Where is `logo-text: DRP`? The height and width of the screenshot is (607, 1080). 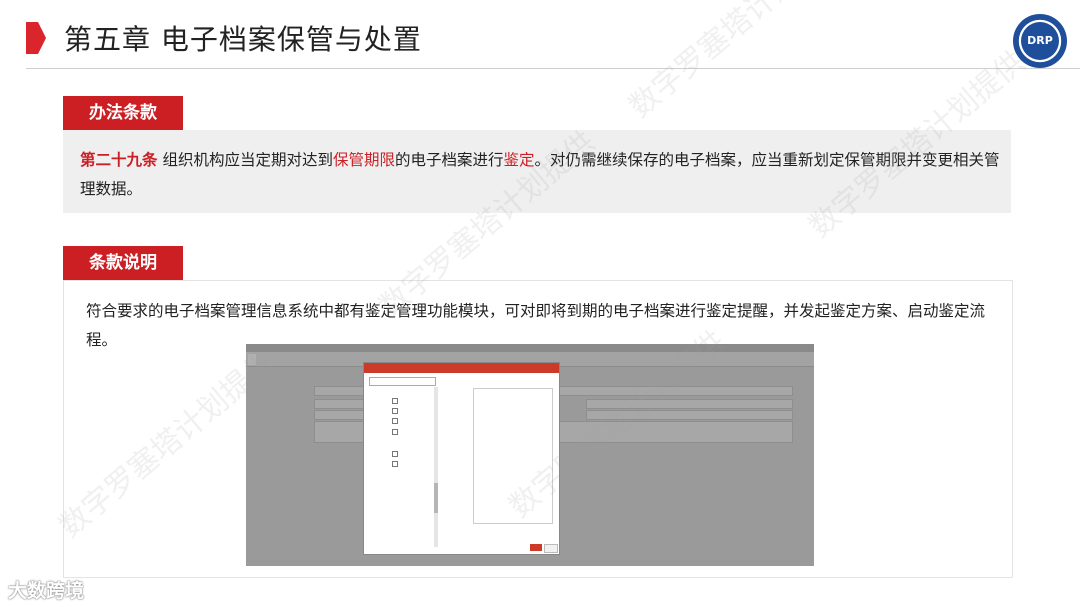 logo-text: DRP is located at coordinates (1040, 41).